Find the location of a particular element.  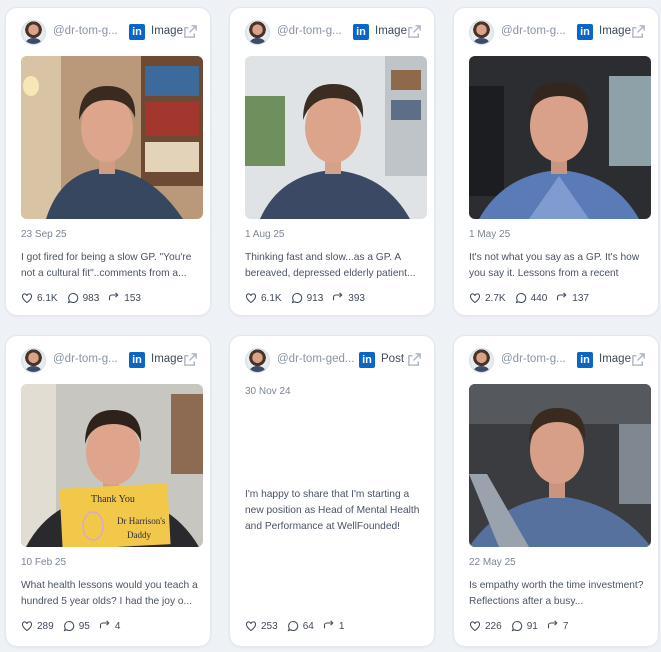

engagement-stats: 253 64 1 is located at coordinates (294, 626).